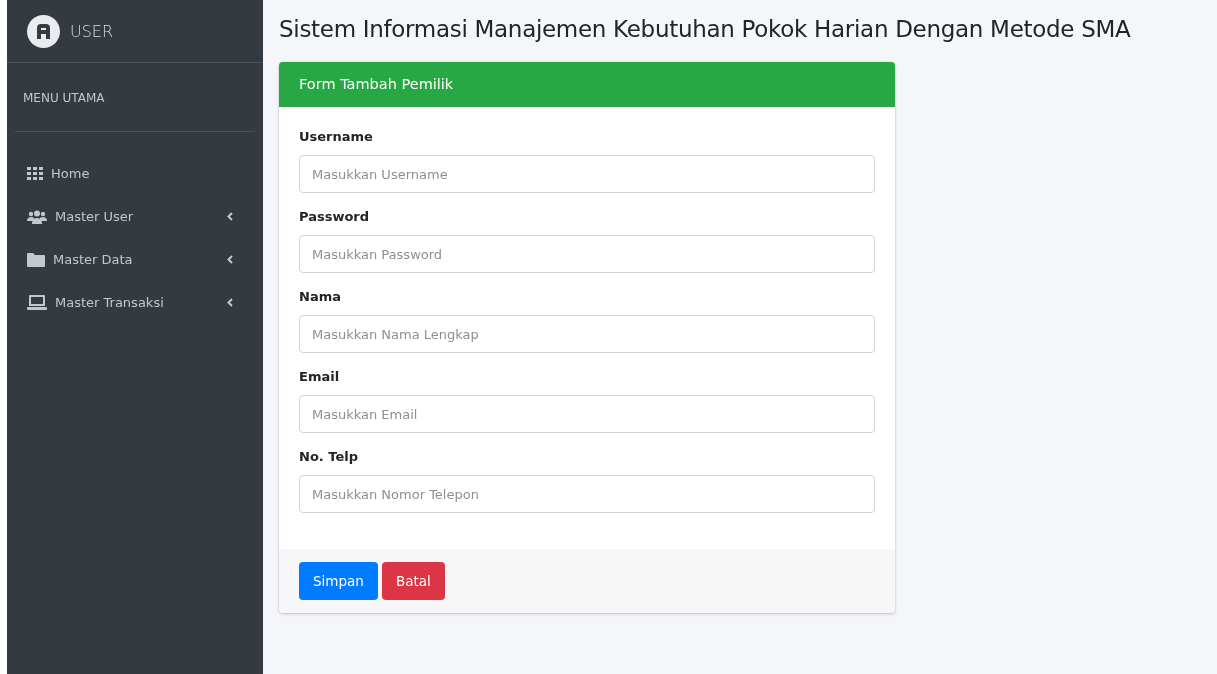  What do you see at coordinates (587, 174) in the screenshot?
I see `input-field: Masukkan Username` at bounding box center [587, 174].